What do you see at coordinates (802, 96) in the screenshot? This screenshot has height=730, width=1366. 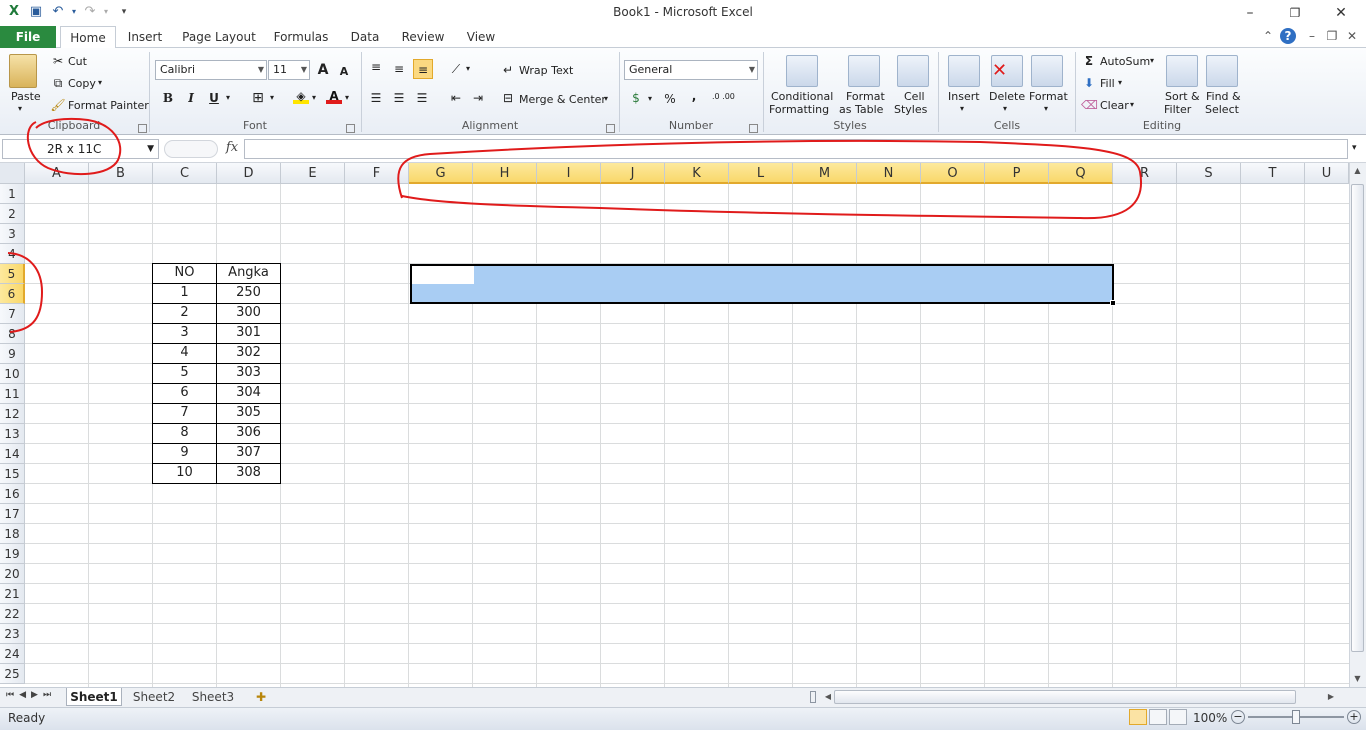 I see `conditional-formatting-button: Conditional` at bounding box center [802, 96].